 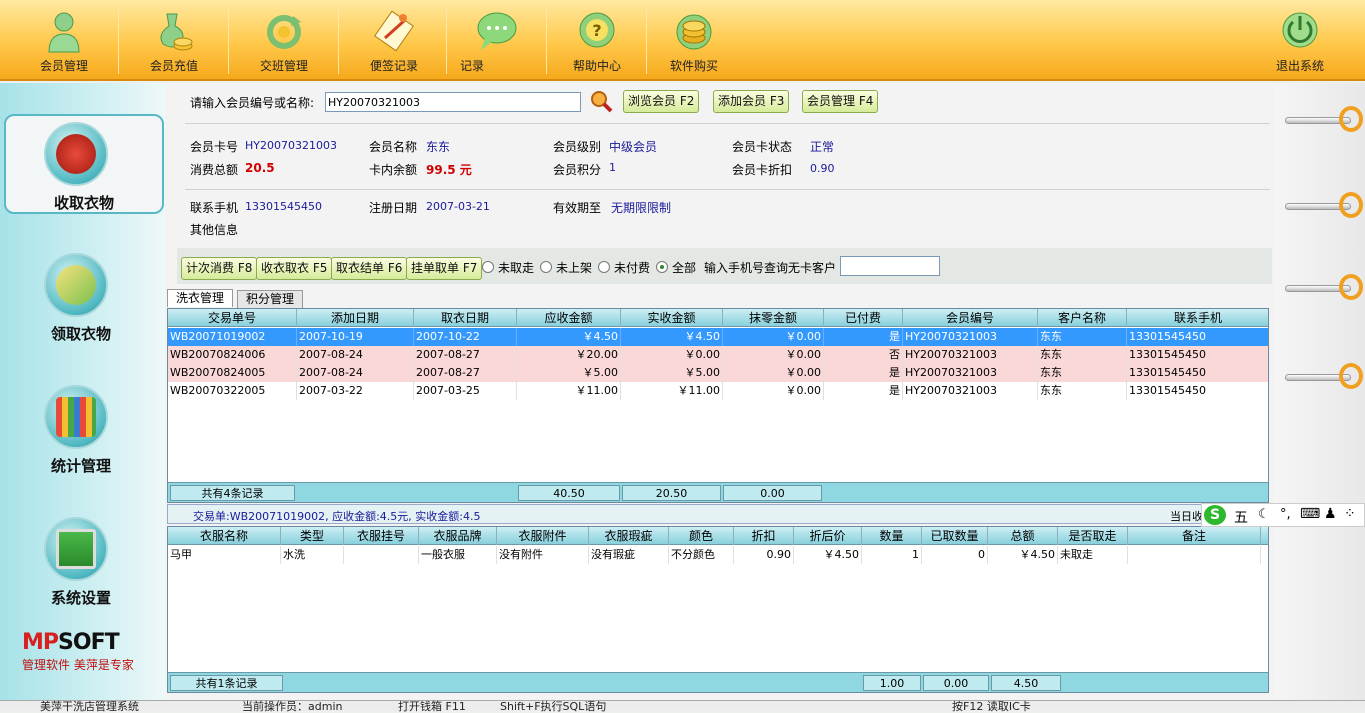 What do you see at coordinates (76, 154) in the screenshot?
I see `coat-icon` at bounding box center [76, 154].